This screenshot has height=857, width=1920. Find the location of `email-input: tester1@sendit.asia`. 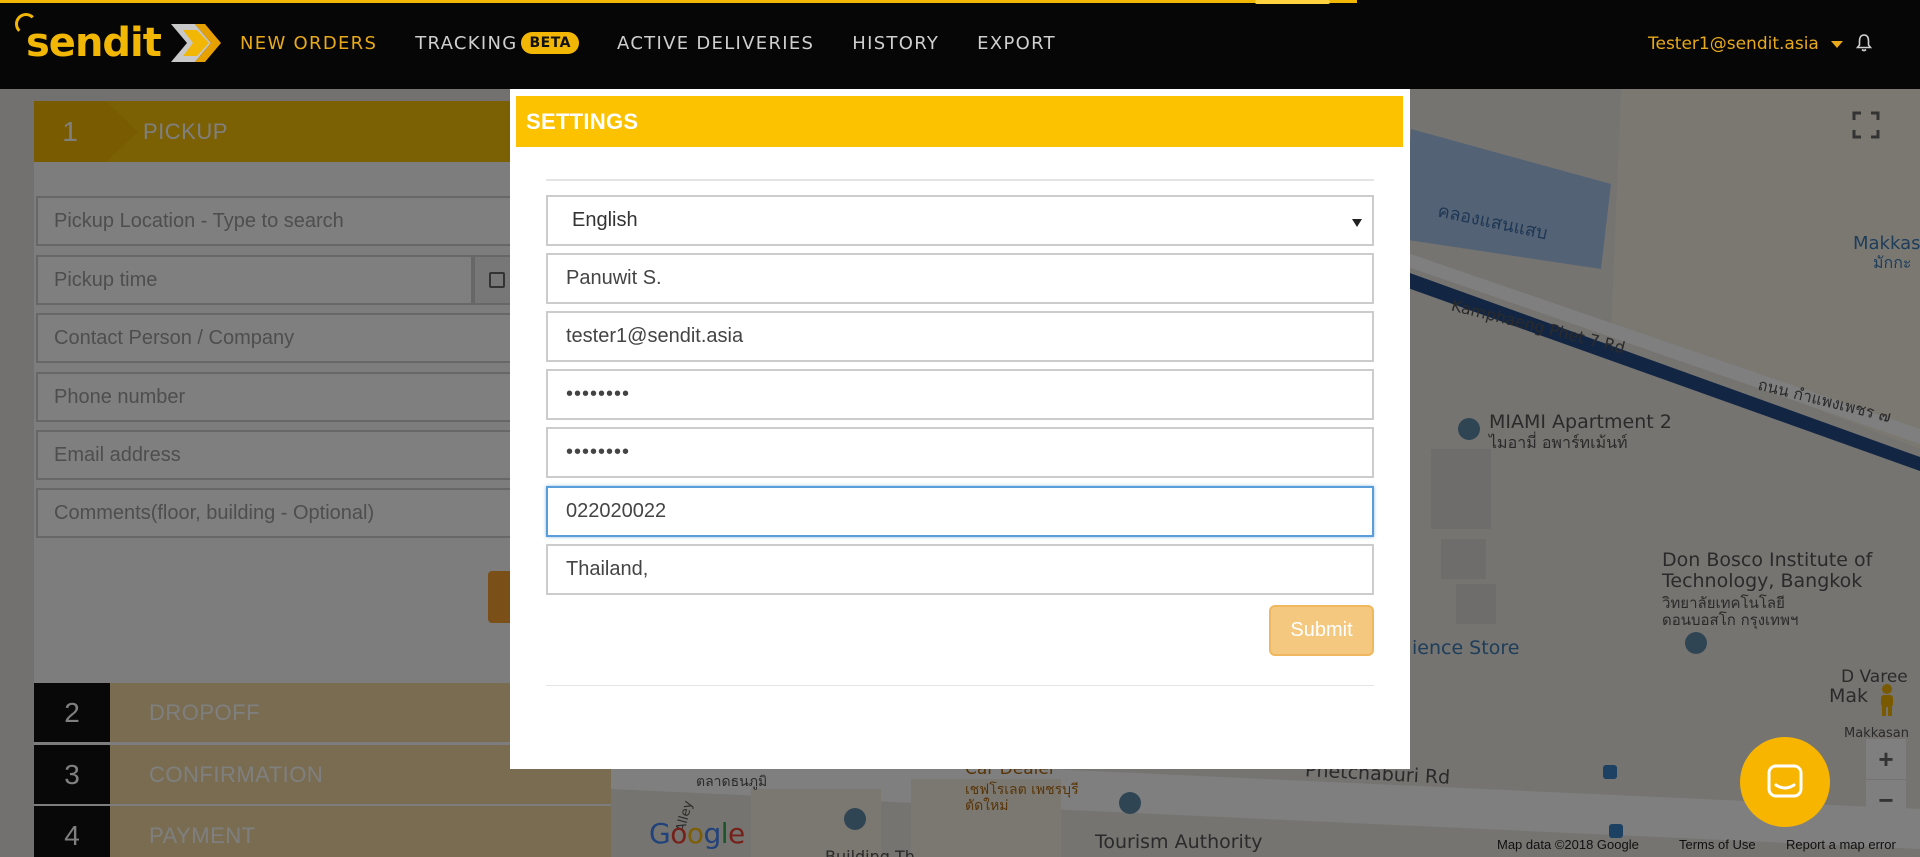

email-input: tester1@sendit.asia is located at coordinates (960, 336).